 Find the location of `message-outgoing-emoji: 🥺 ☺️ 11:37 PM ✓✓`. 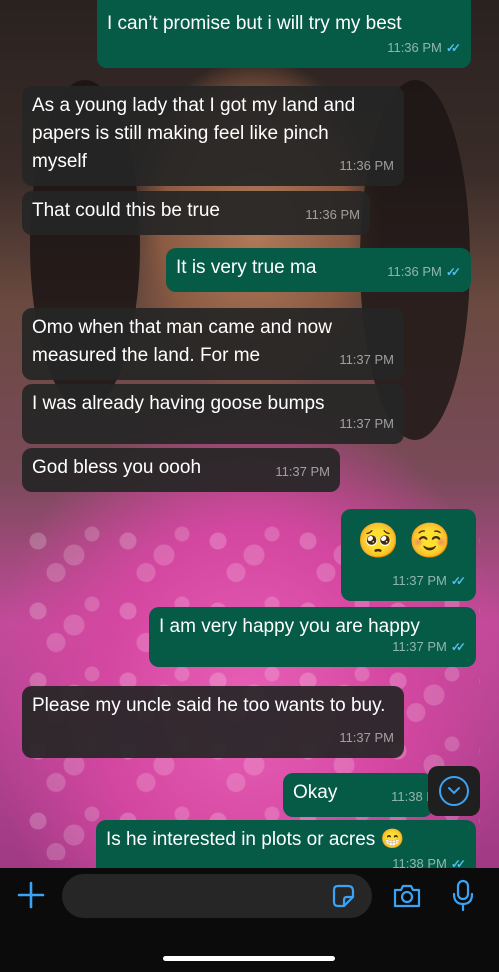

message-outgoing-emoji: 🥺 ☺️ 11:37 PM ✓✓ is located at coordinates (408, 555).